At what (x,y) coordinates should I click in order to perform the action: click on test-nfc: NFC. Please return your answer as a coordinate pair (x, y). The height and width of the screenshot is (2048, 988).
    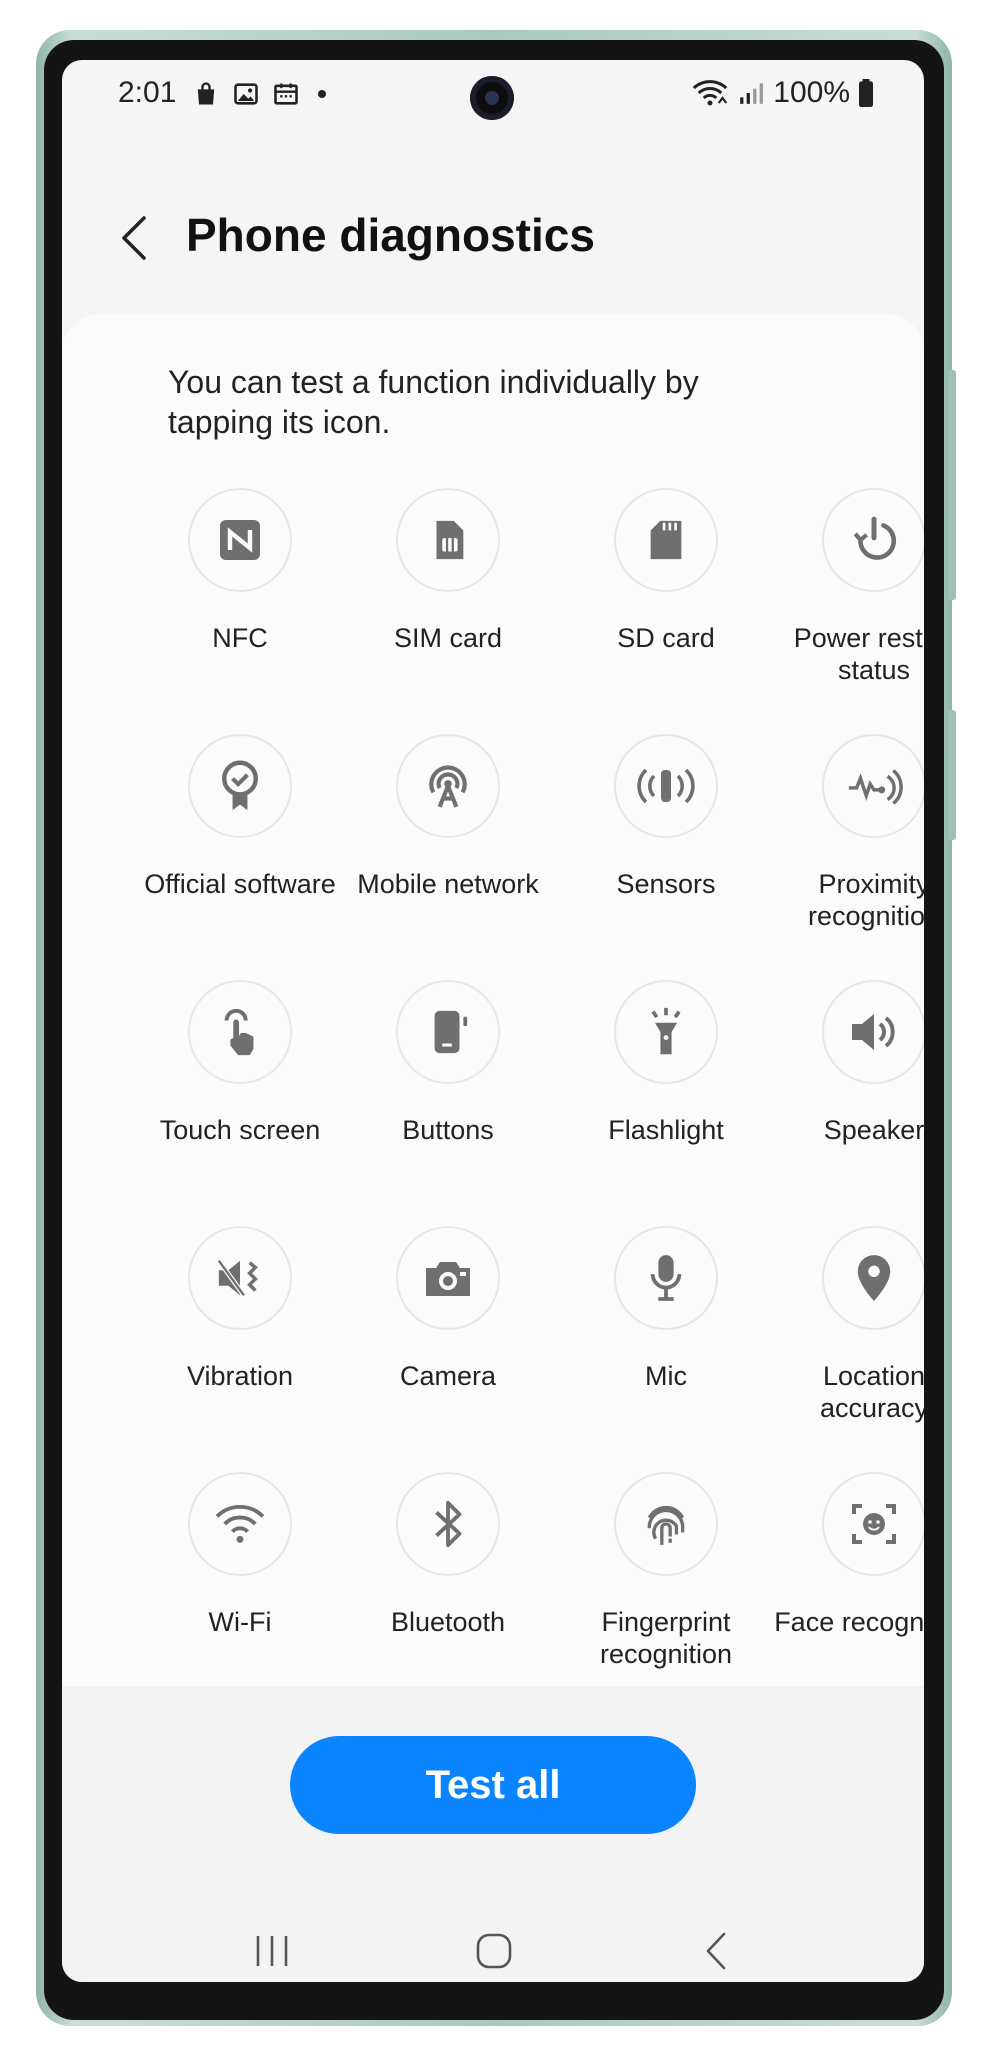
    Looking at the image, I should click on (240, 571).